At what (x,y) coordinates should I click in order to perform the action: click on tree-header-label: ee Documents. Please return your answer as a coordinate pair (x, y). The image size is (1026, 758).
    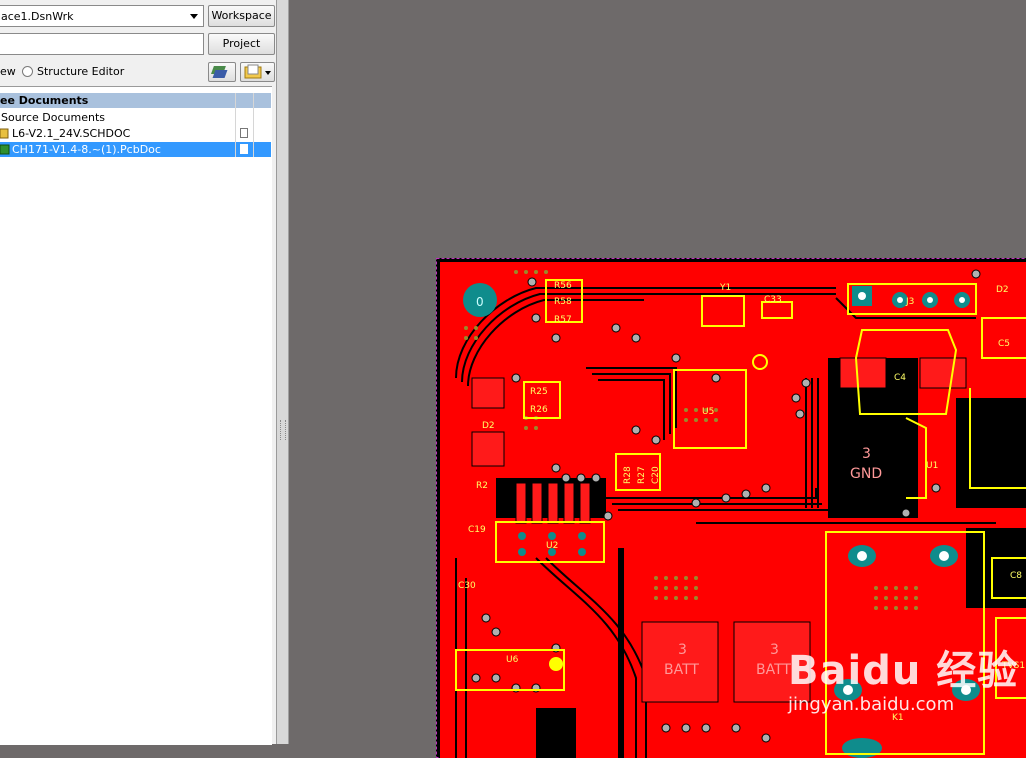
    Looking at the image, I should click on (44, 100).